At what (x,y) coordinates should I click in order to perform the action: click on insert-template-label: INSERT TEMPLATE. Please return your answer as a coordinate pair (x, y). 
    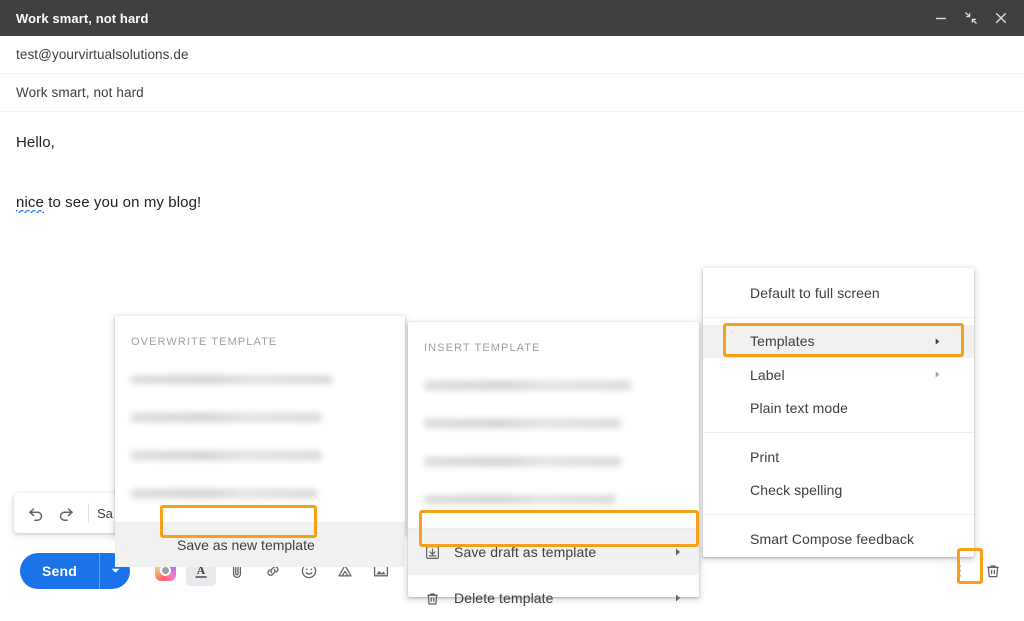
    Looking at the image, I should click on (482, 348).